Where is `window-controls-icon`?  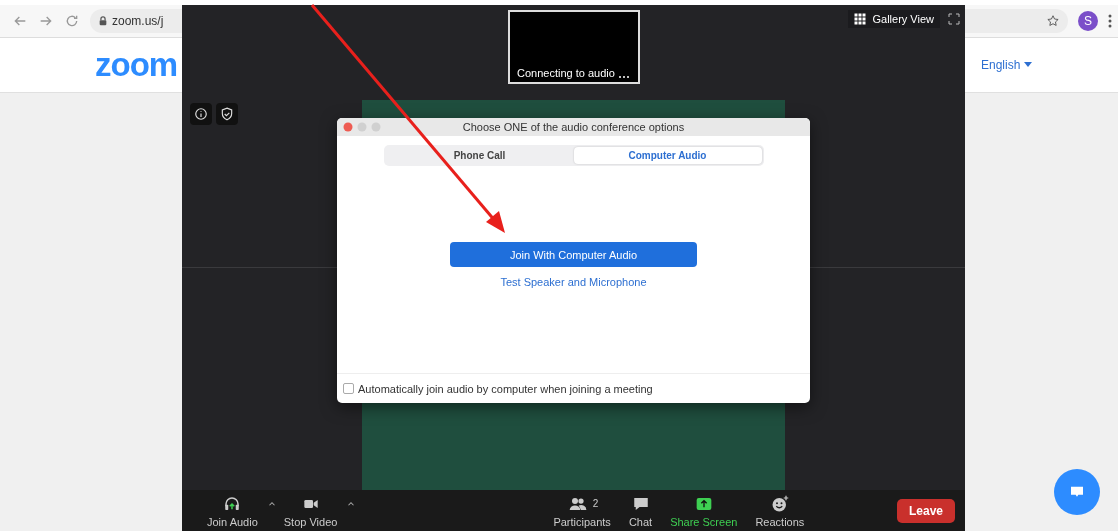 window-controls-icon is located at coordinates (362, 127).